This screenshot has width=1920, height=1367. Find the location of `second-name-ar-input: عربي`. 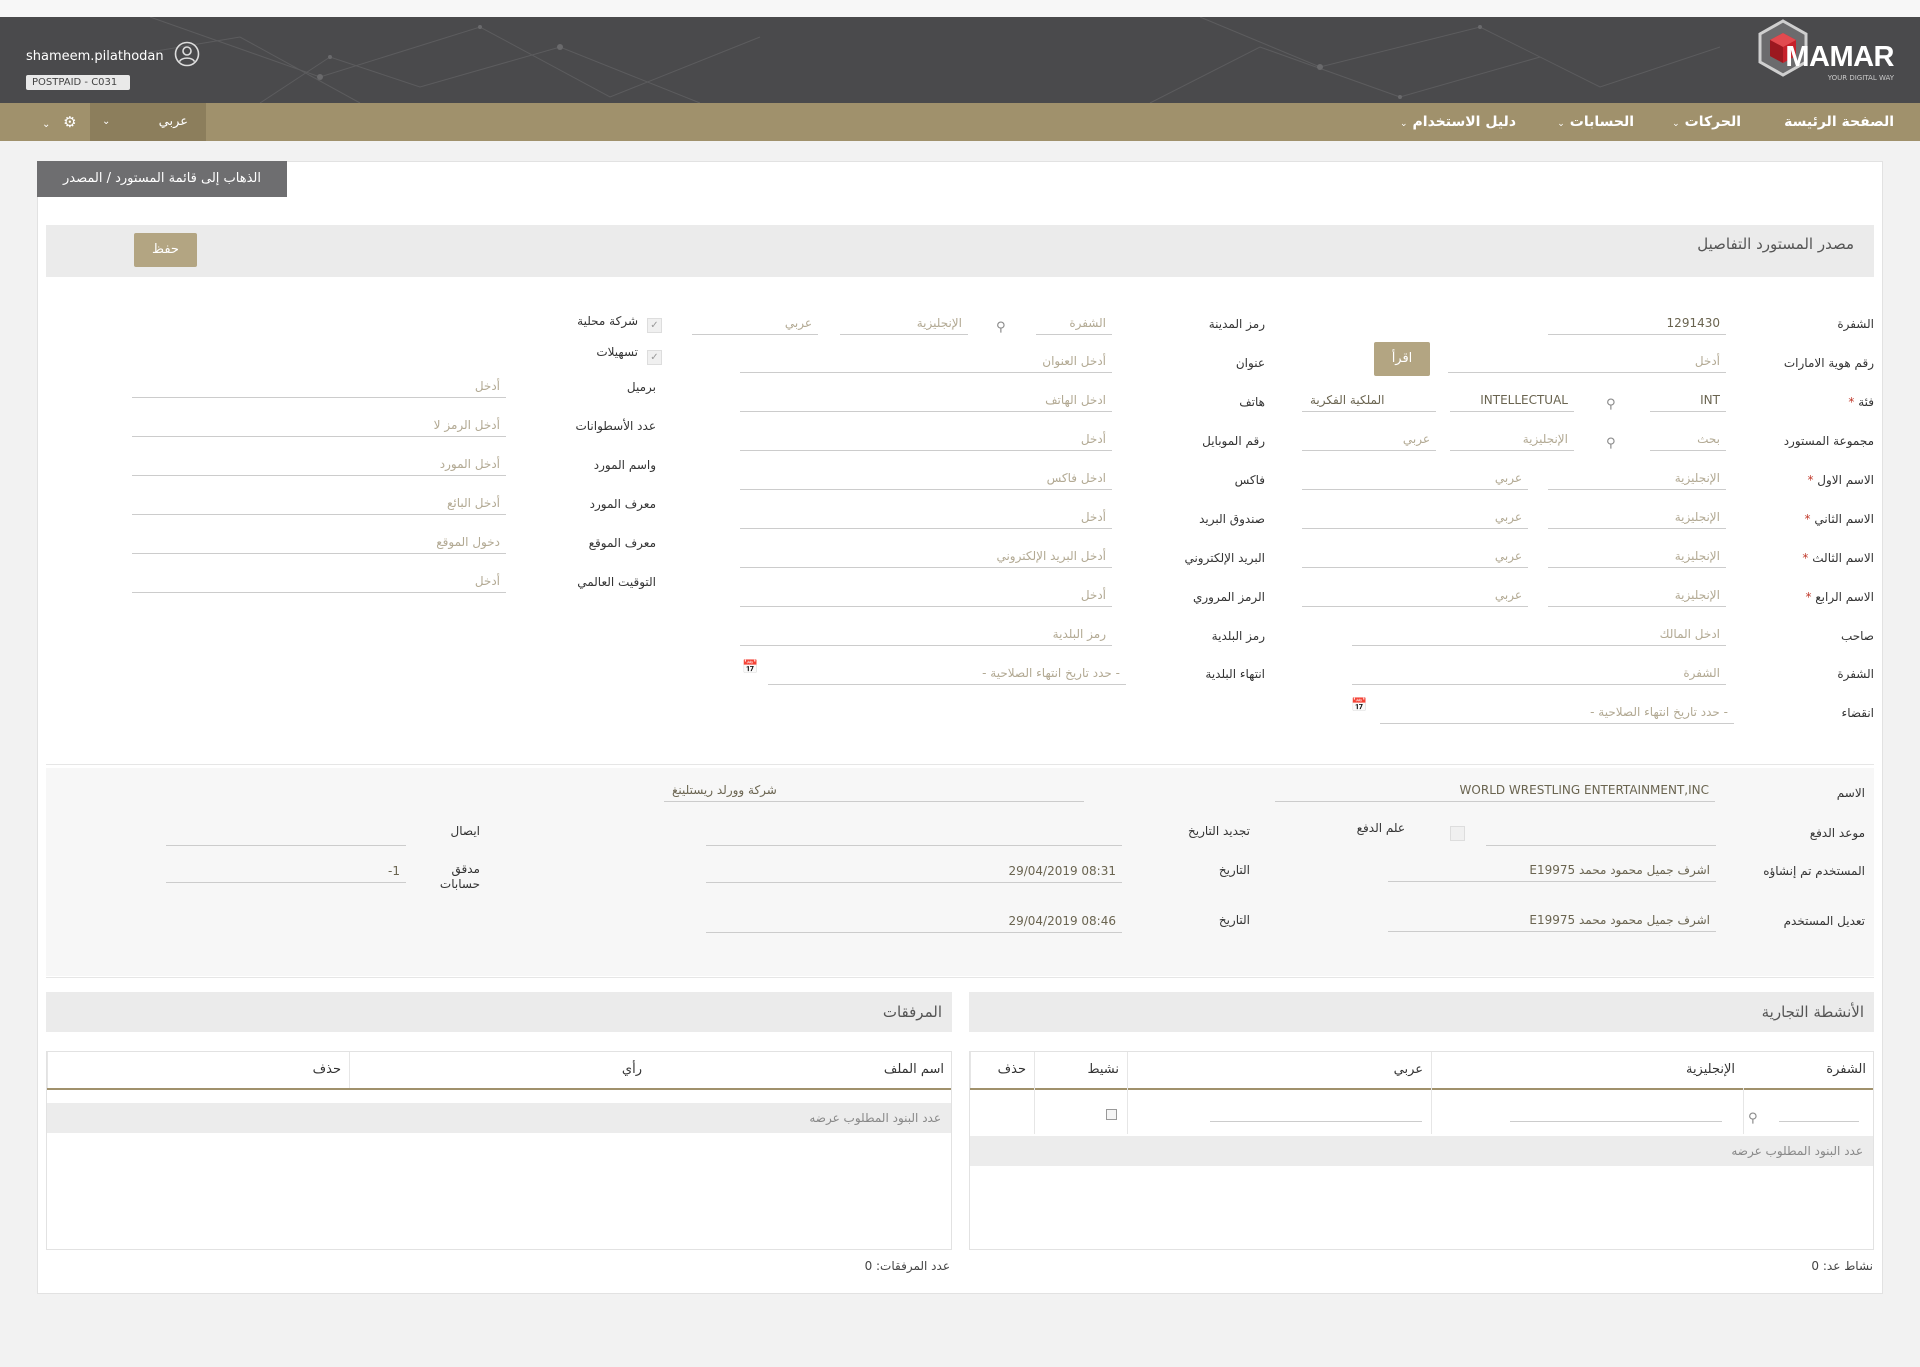

second-name-ar-input: عربي is located at coordinates (1415, 518).